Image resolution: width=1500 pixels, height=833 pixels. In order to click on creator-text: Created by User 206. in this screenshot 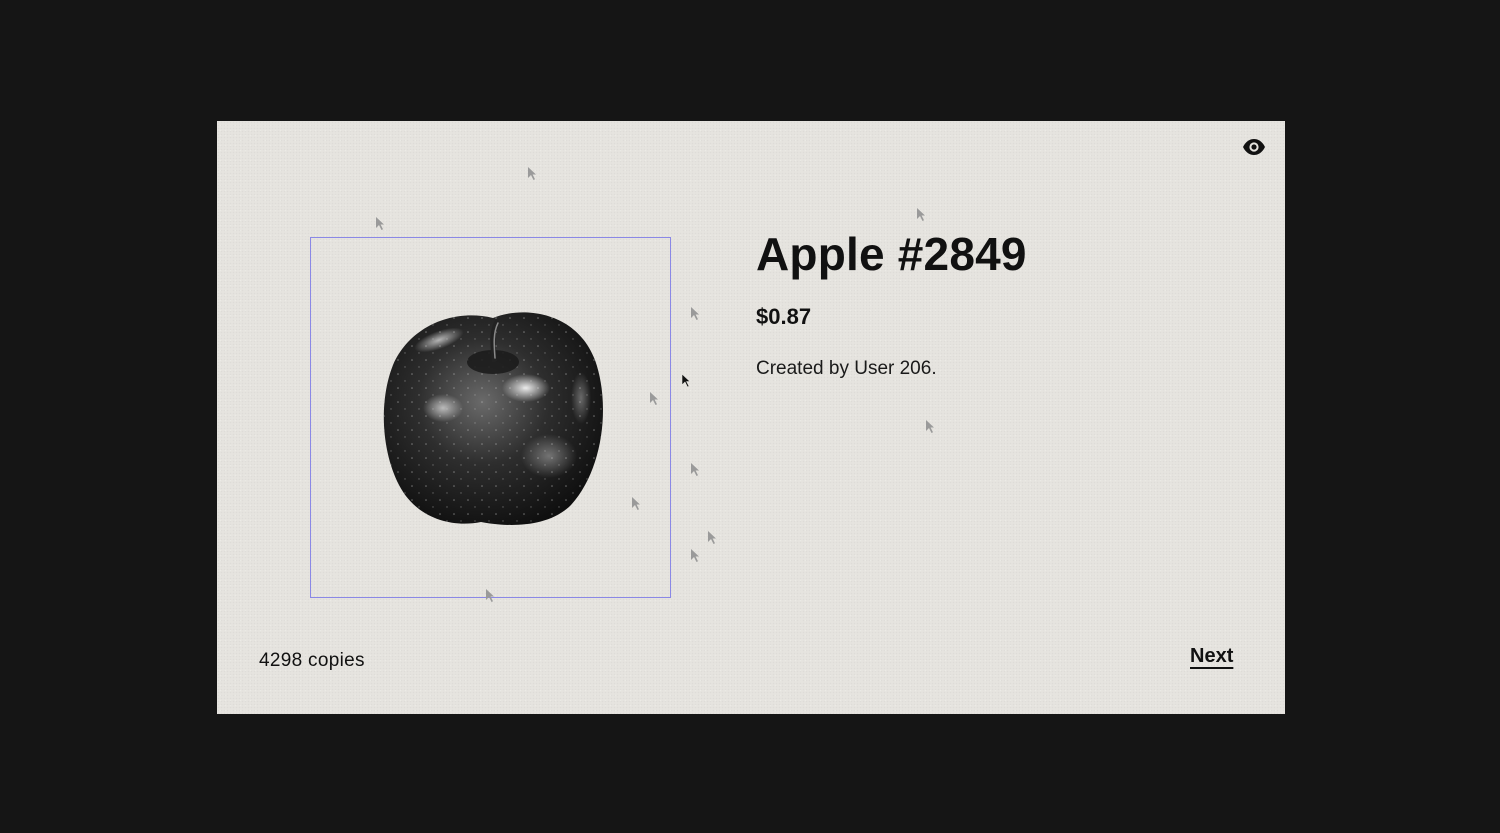, I will do `click(846, 368)`.